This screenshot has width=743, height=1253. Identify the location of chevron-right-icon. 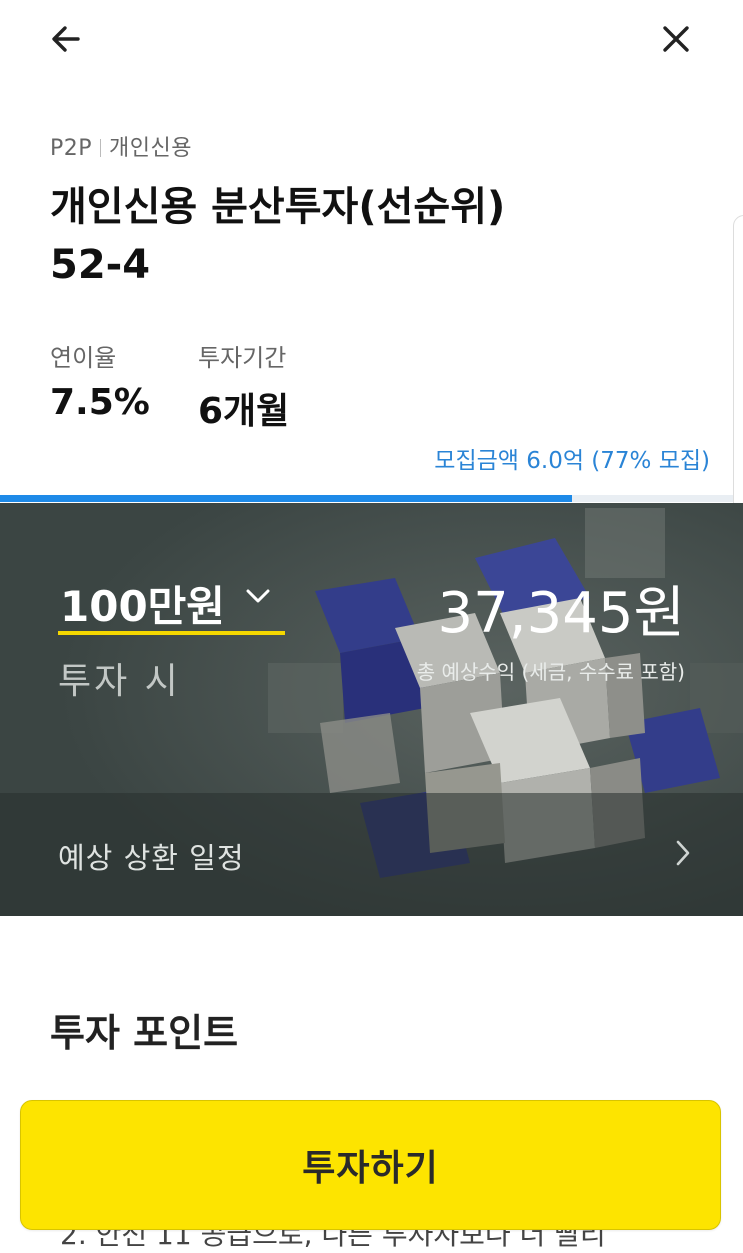
(683, 853).